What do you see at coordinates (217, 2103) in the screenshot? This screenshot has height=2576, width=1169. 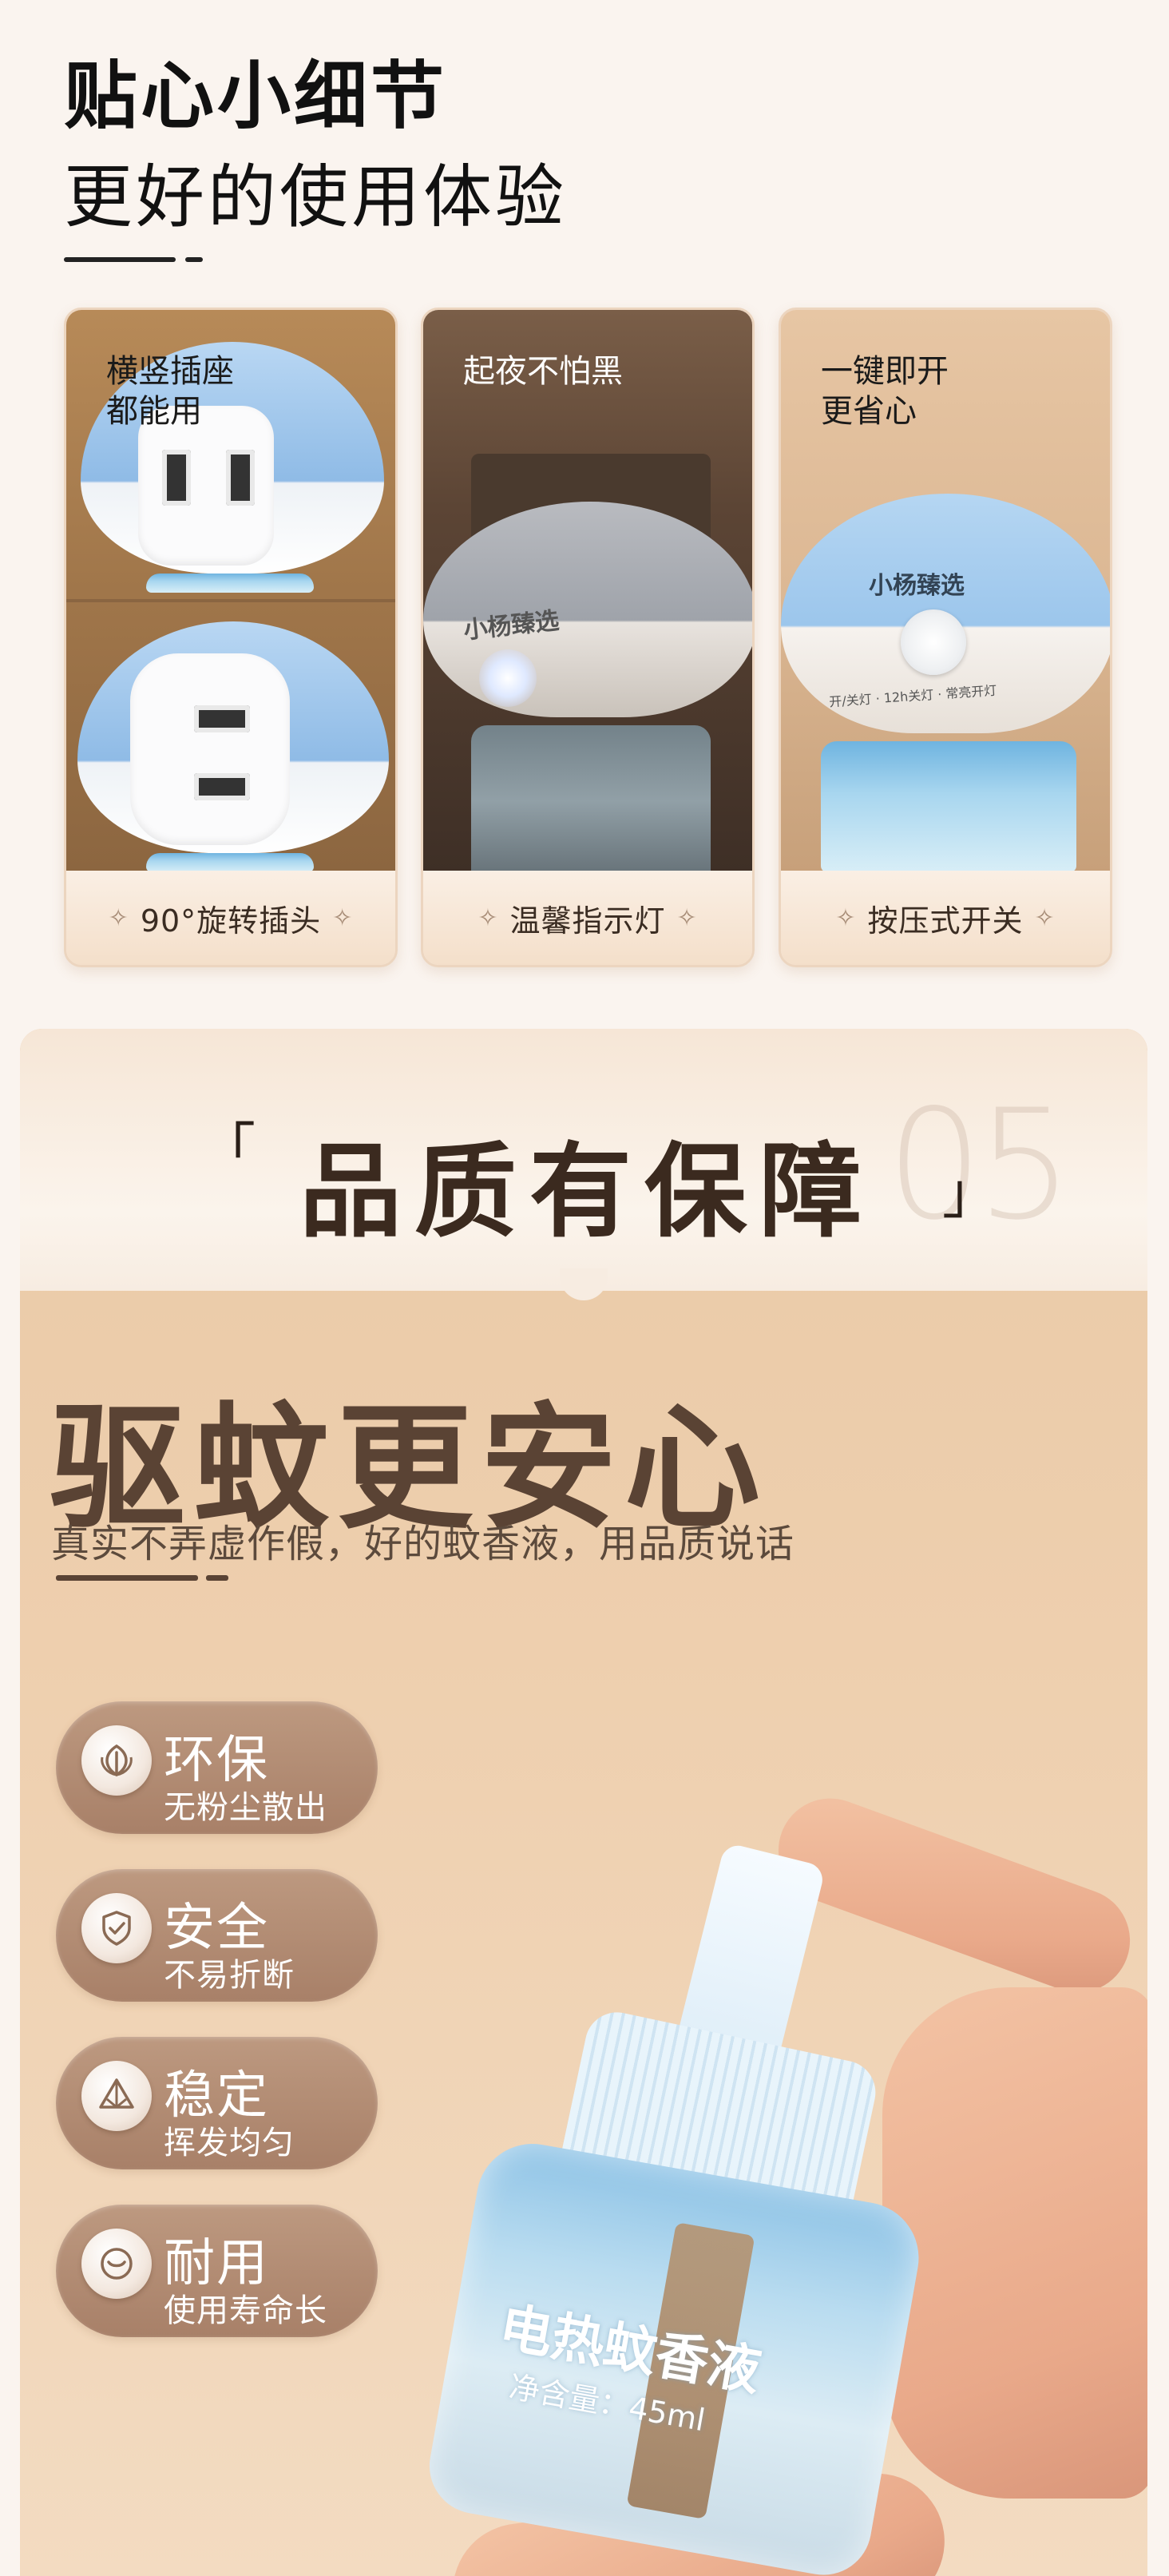 I see `feature-pill-stable: 稳定 挥发均匀` at bounding box center [217, 2103].